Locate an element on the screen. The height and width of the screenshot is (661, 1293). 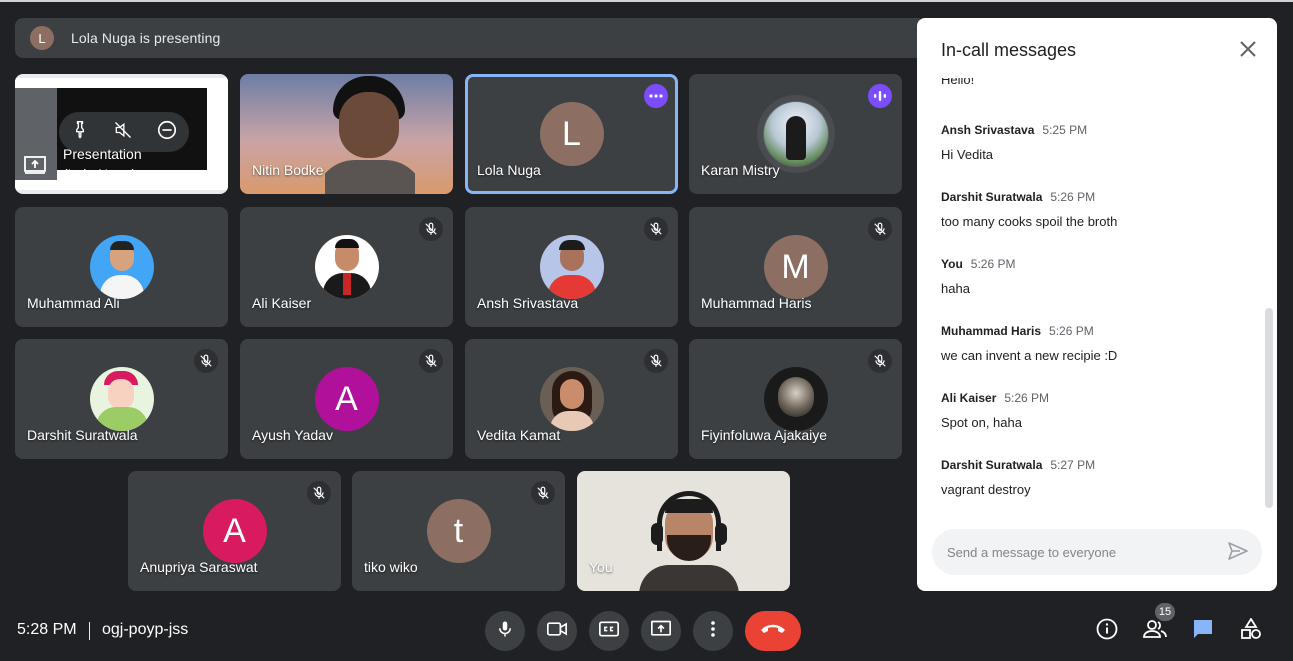
participant-tile-muhammad-haris: M Muhammad Haris is located at coordinates (795, 267).